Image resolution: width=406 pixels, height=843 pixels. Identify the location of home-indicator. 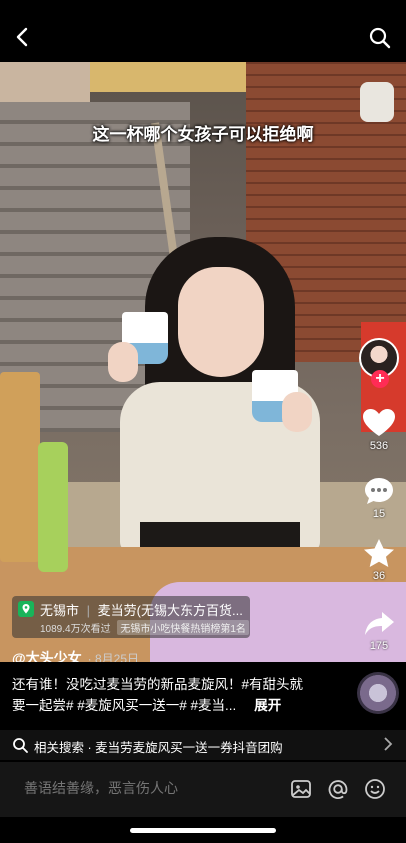
(203, 830).